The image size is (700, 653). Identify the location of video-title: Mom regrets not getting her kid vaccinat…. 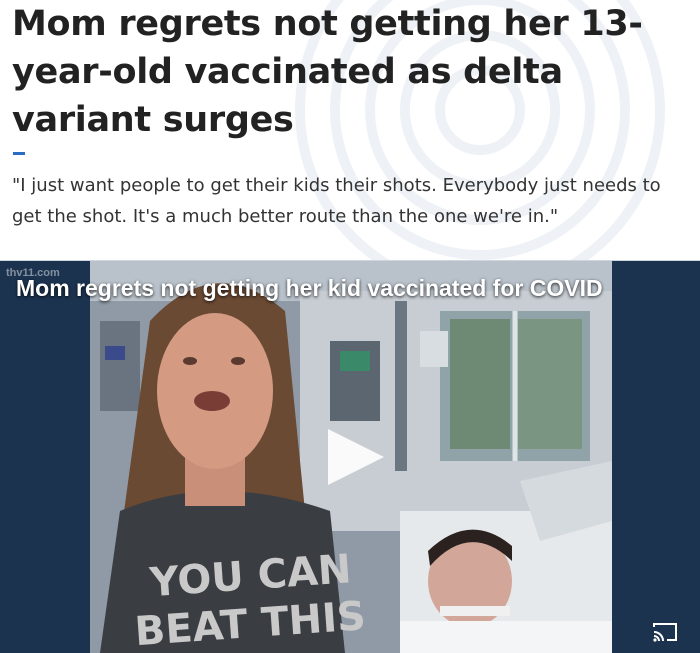
(309, 288).